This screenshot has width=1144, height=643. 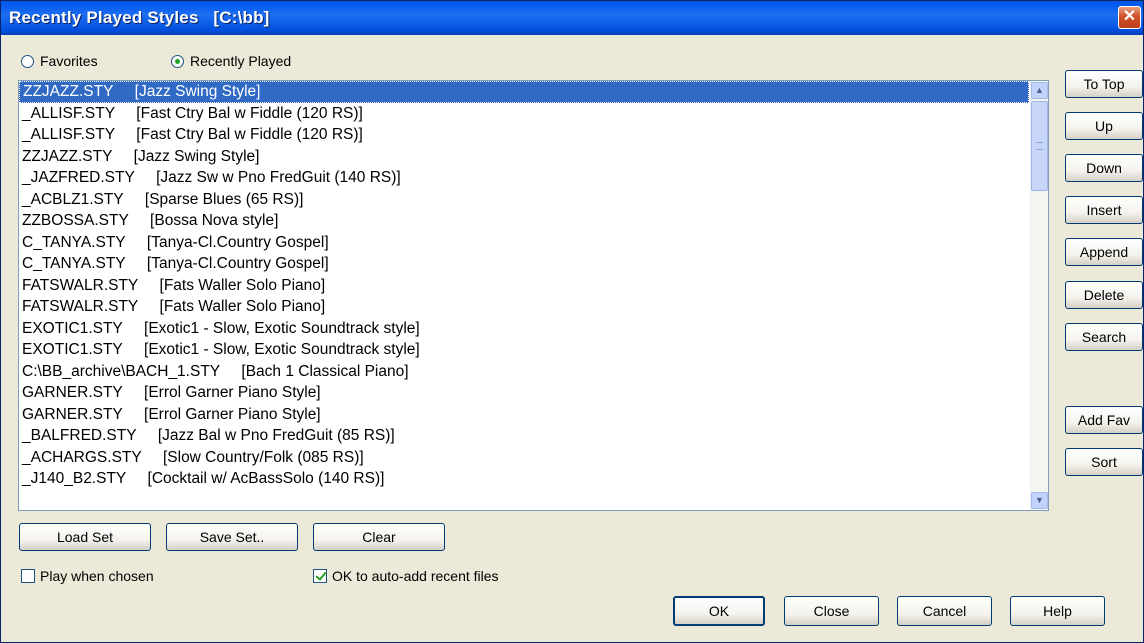 What do you see at coordinates (572, 18) in the screenshot?
I see `title-bar: Recently Played Styles [C:\bb] ✕` at bounding box center [572, 18].